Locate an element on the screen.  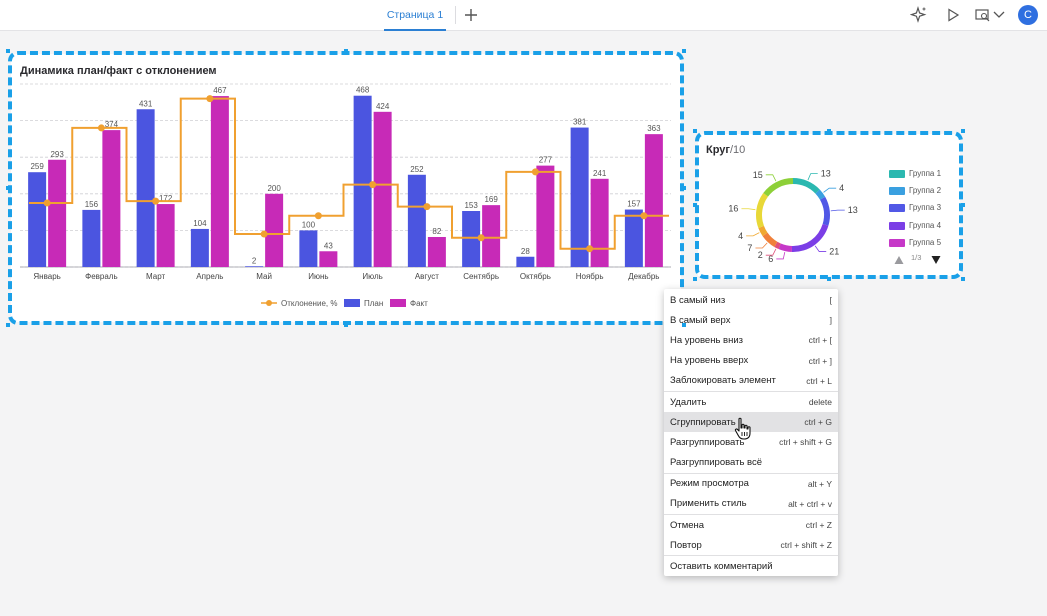
context-menu-item: На уровень вниз ctrl + [ is located at coordinates (751, 340).